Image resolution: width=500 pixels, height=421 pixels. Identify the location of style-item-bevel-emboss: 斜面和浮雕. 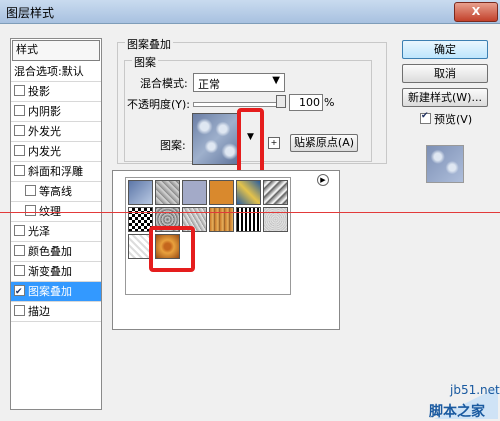
(56, 172).